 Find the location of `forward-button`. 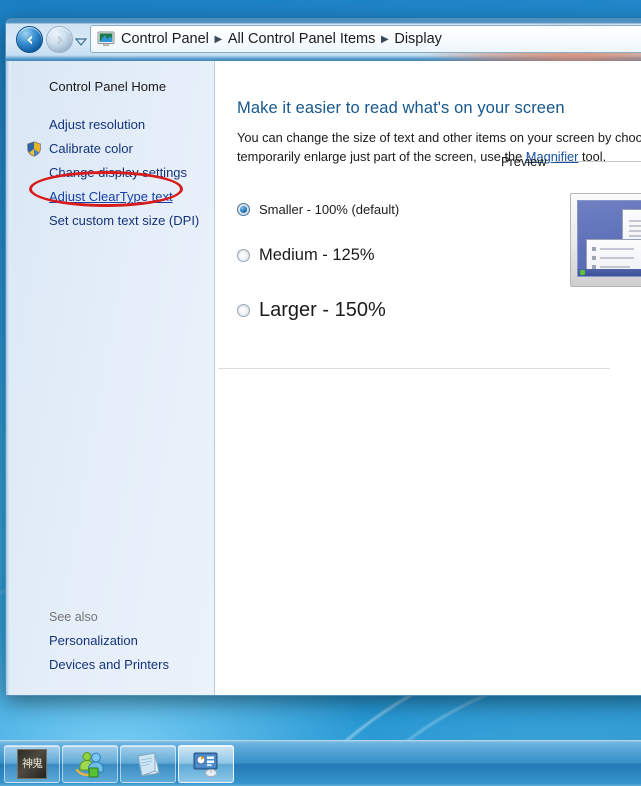

forward-button is located at coordinates (59, 39).